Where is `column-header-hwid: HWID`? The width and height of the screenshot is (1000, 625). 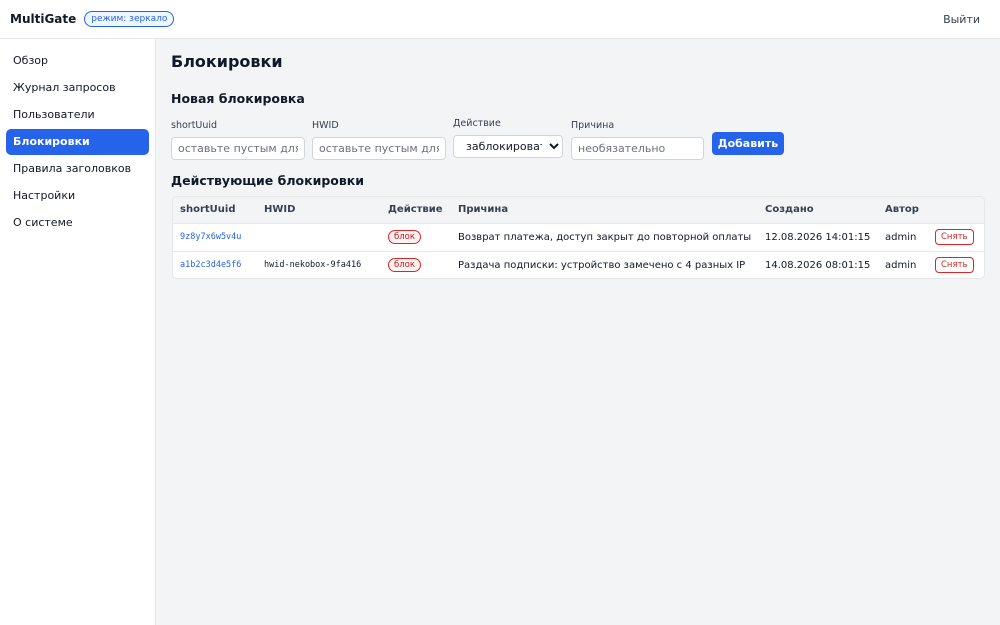 column-header-hwid: HWID is located at coordinates (319, 210).